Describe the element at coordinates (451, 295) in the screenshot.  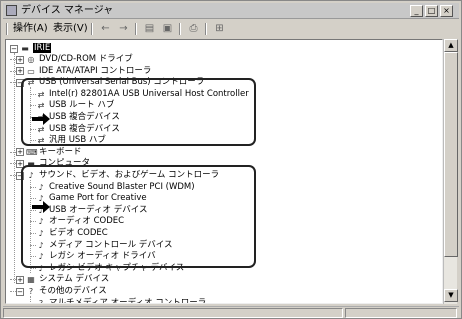
I see `scroll-down-button: ▼` at that location.